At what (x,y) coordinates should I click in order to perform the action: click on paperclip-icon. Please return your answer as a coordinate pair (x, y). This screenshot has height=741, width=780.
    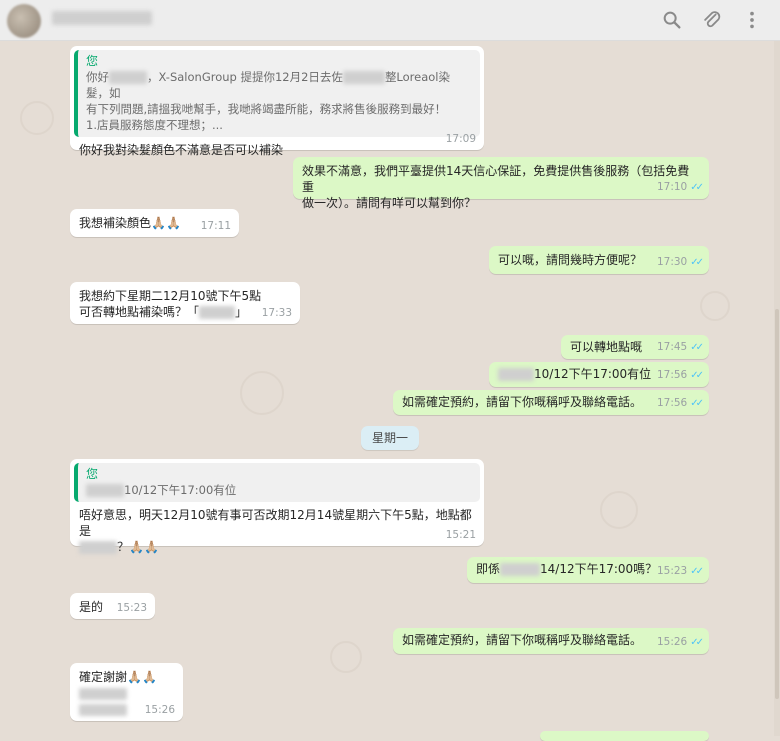
    Looking at the image, I should click on (712, 20).